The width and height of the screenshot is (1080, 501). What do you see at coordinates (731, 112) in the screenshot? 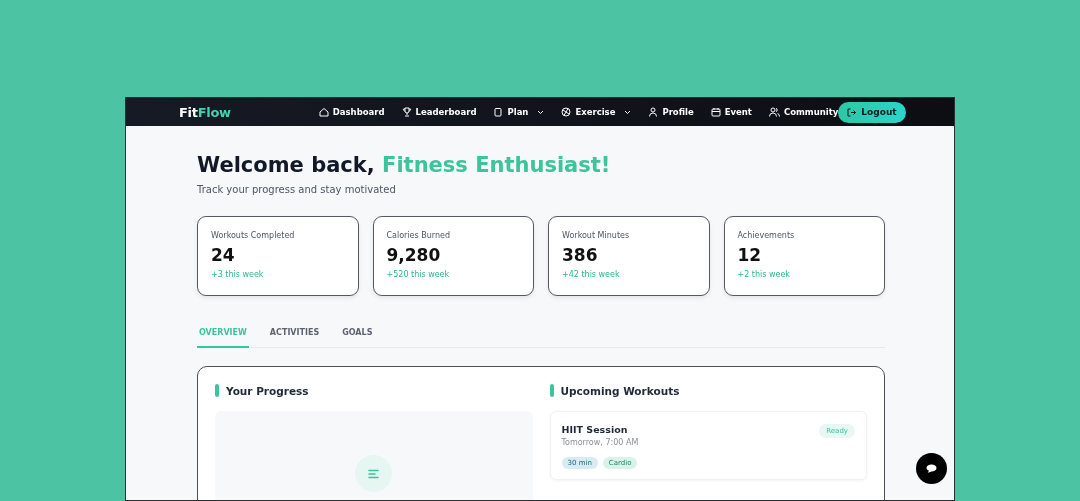
I see `nav-link: Event` at bounding box center [731, 112].